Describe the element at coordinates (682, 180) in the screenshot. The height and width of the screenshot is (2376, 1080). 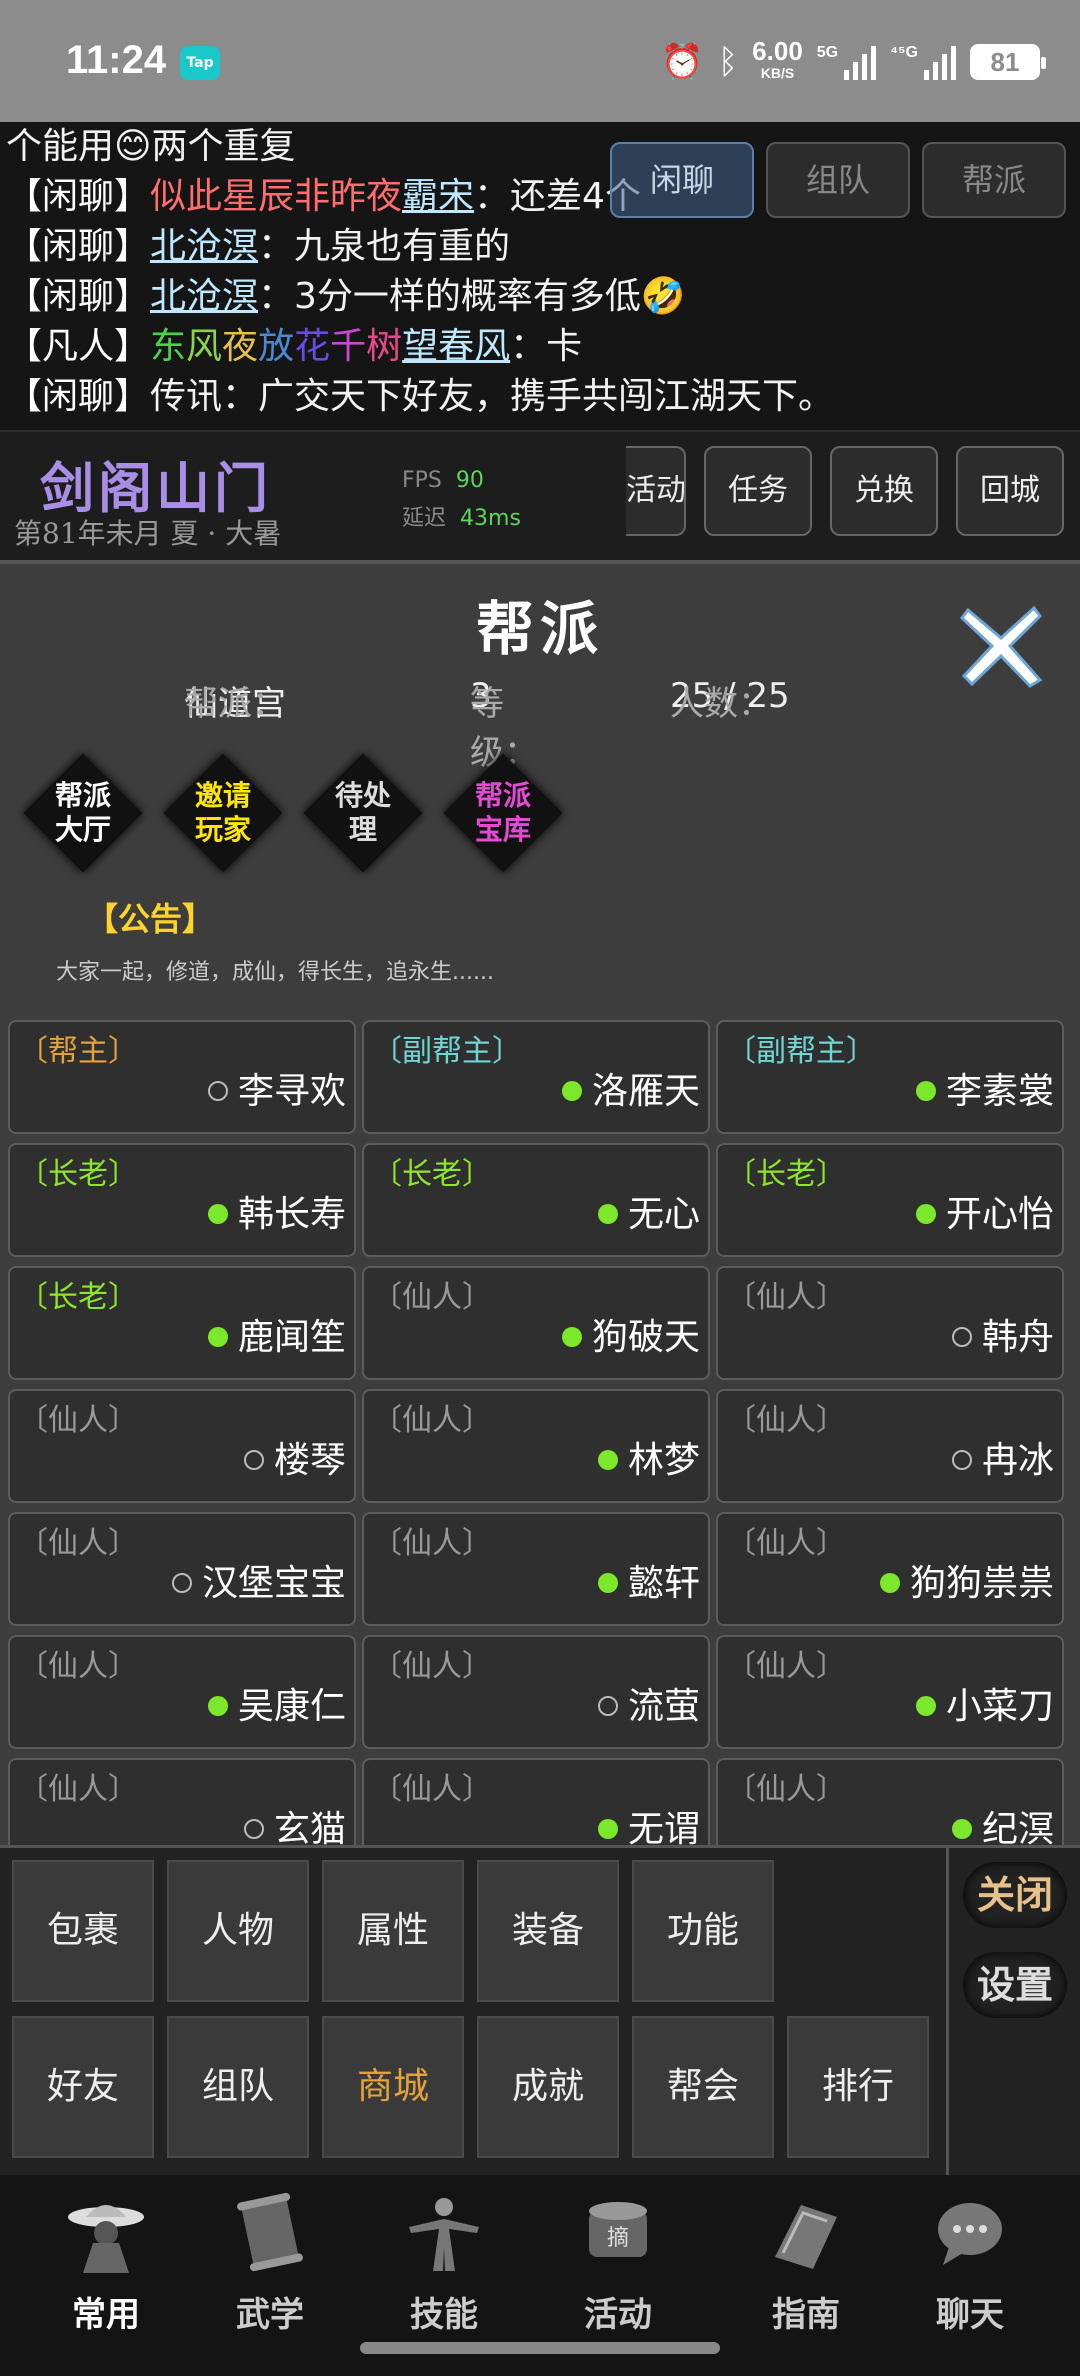
I see `tab-chat-casual: 闲聊` at that location.